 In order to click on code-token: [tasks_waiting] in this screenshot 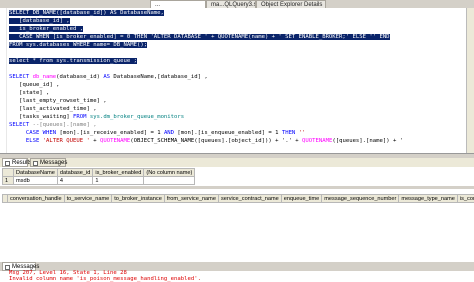, I will do `click(41, 117)`.